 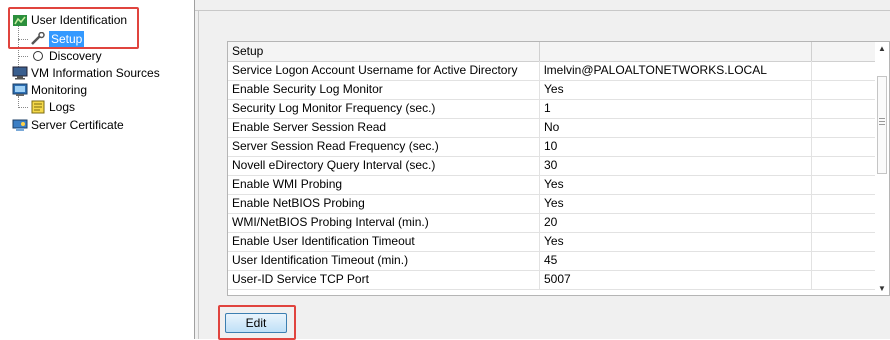 I want to click on scrollbar-grip-icon, so click(x=882, y=122).